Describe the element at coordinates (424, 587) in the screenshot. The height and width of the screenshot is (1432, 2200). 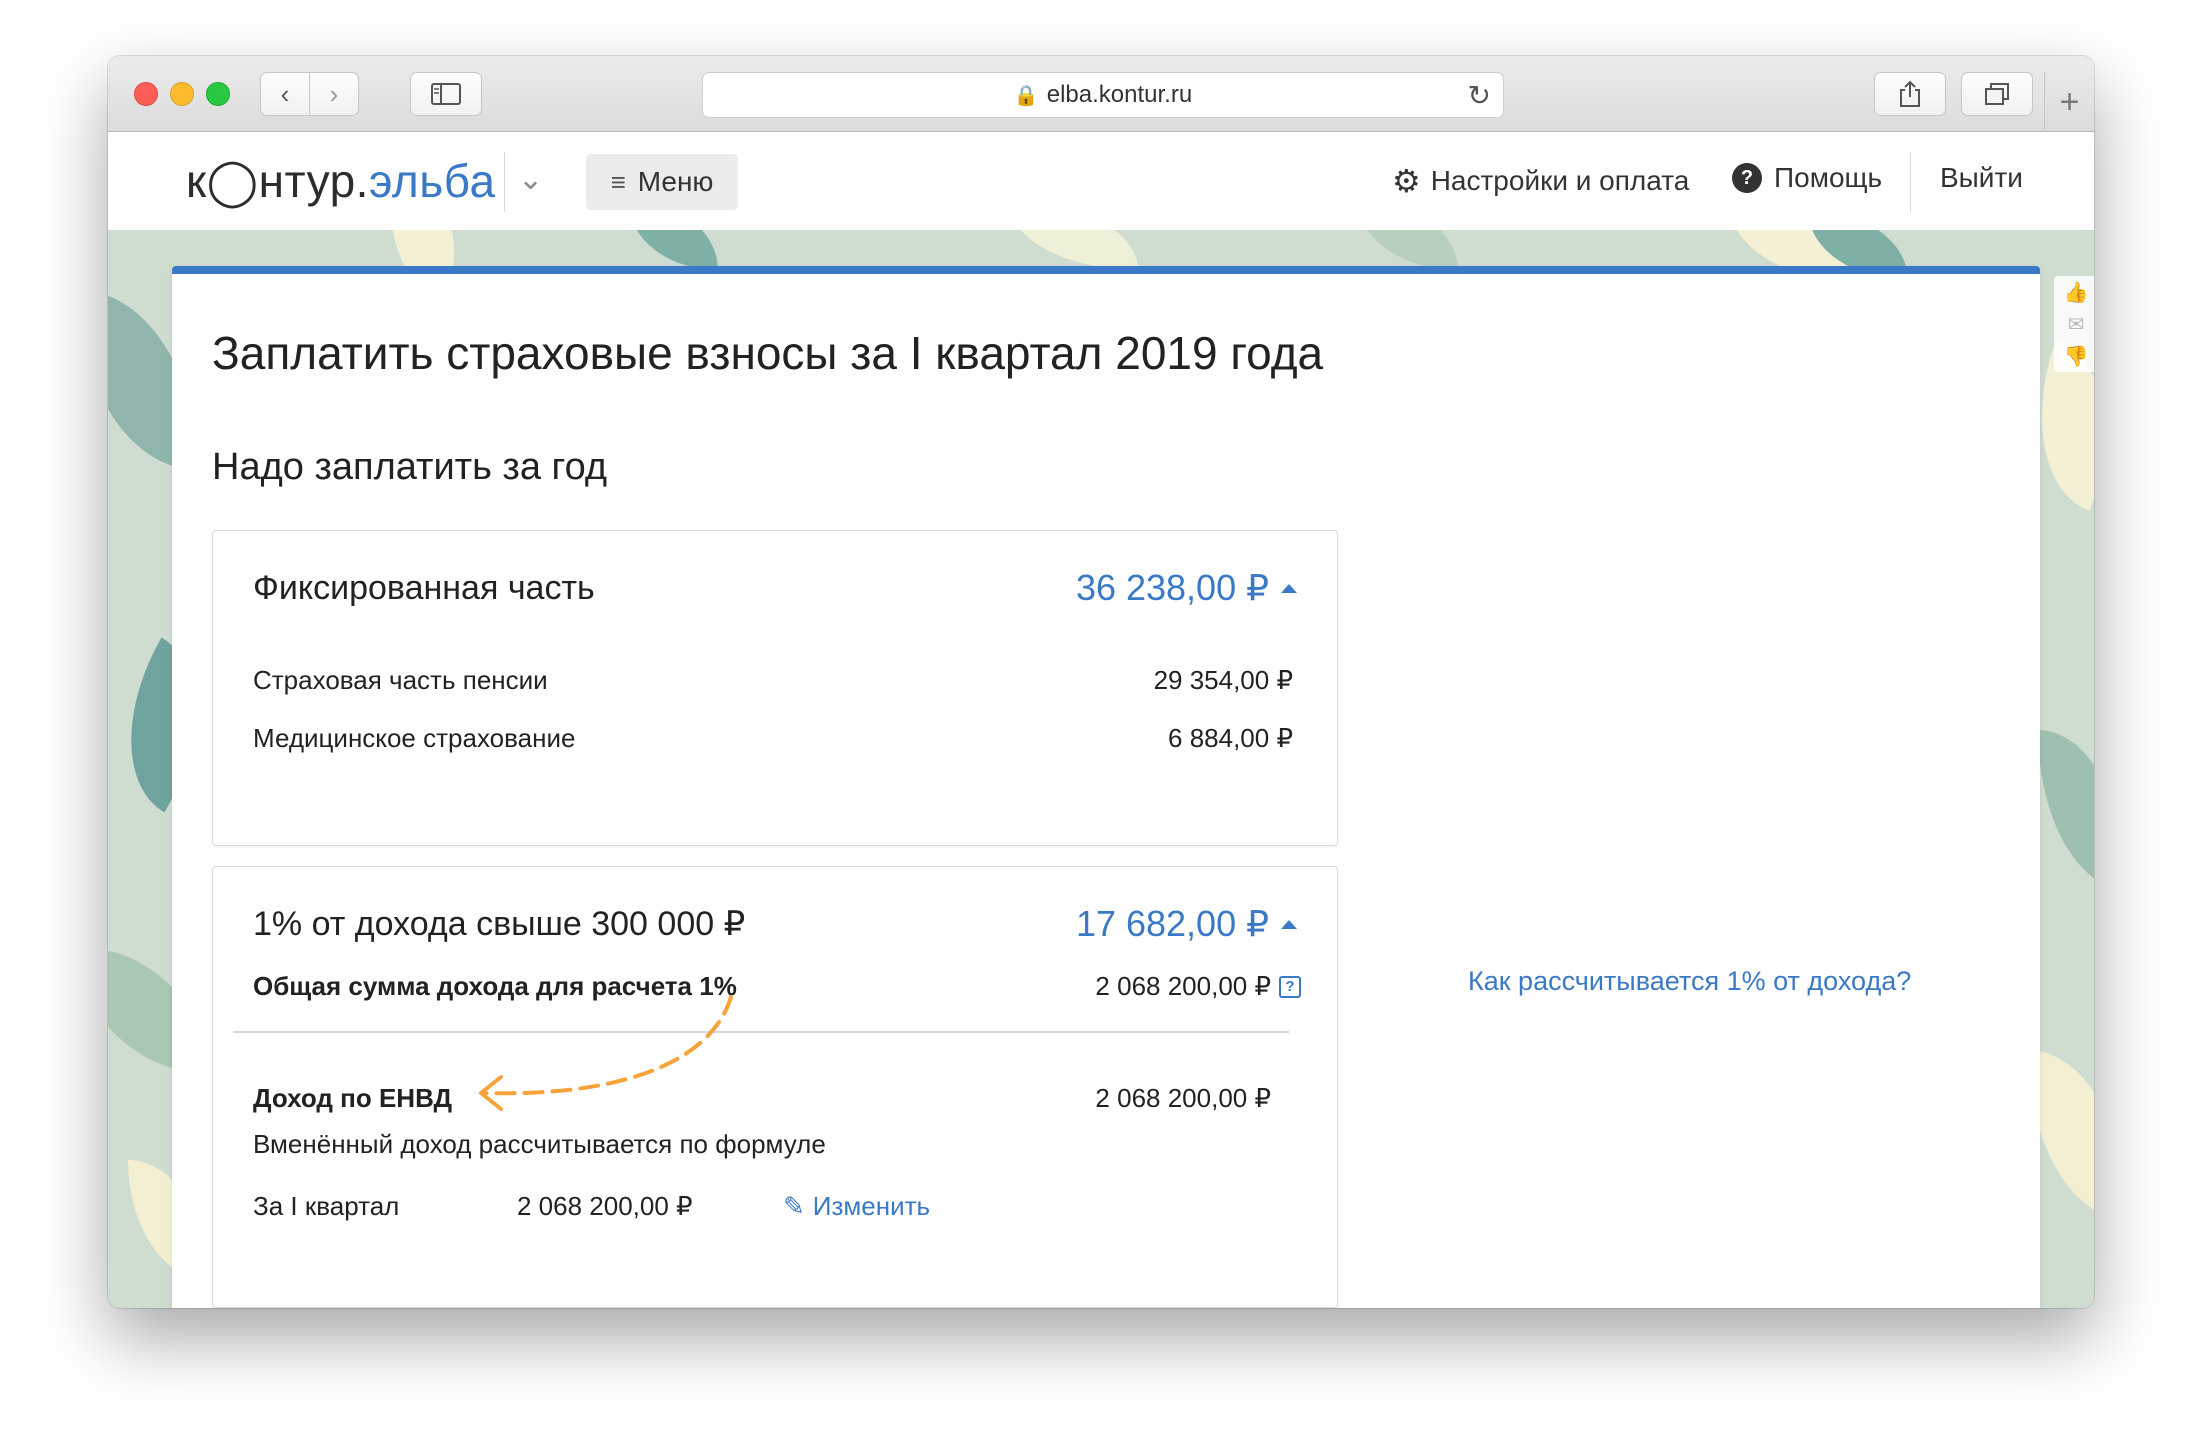
I see `fixed-part-label: Фиксированная часть` at that location.